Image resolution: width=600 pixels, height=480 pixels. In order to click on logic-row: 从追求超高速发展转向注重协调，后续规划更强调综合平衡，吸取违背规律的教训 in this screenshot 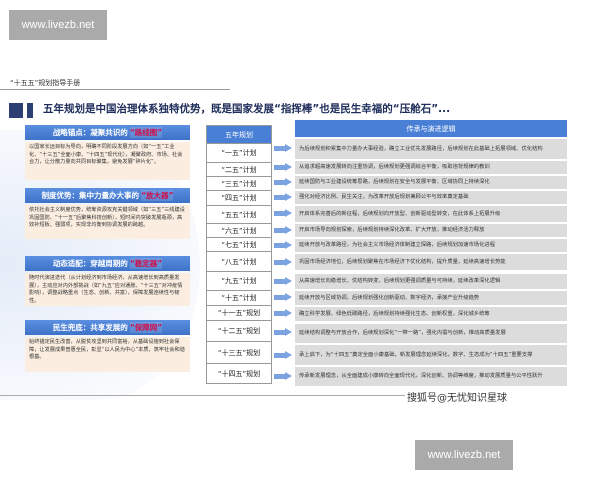, I will do `click(431, 167)`.